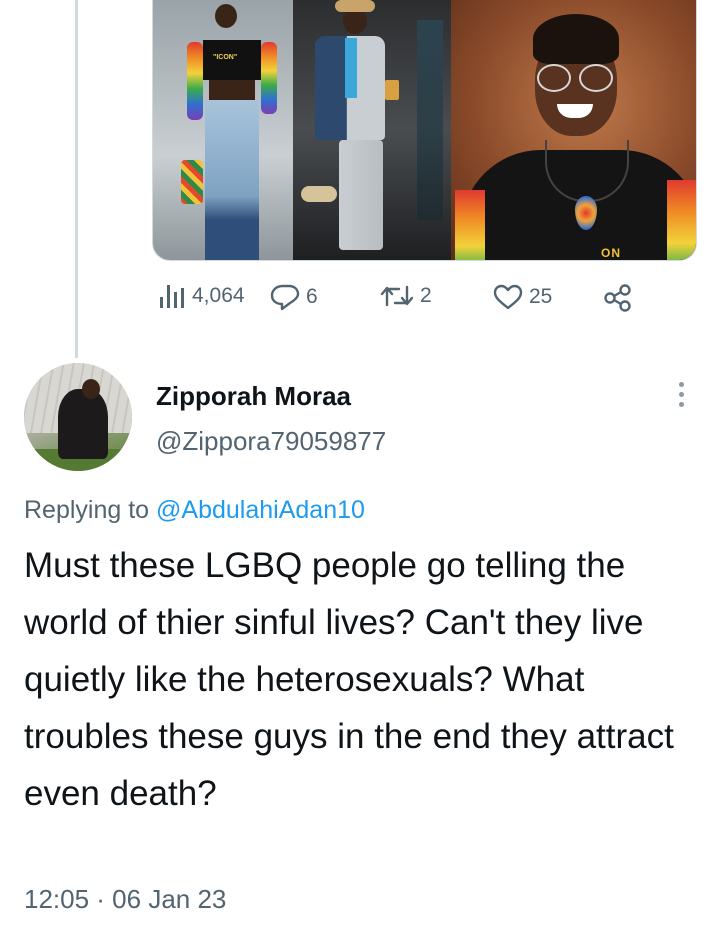  What do you see at coordinates (285, 297) in the screenshot?
I see `reply-icon` at bounding box center [285, 297].